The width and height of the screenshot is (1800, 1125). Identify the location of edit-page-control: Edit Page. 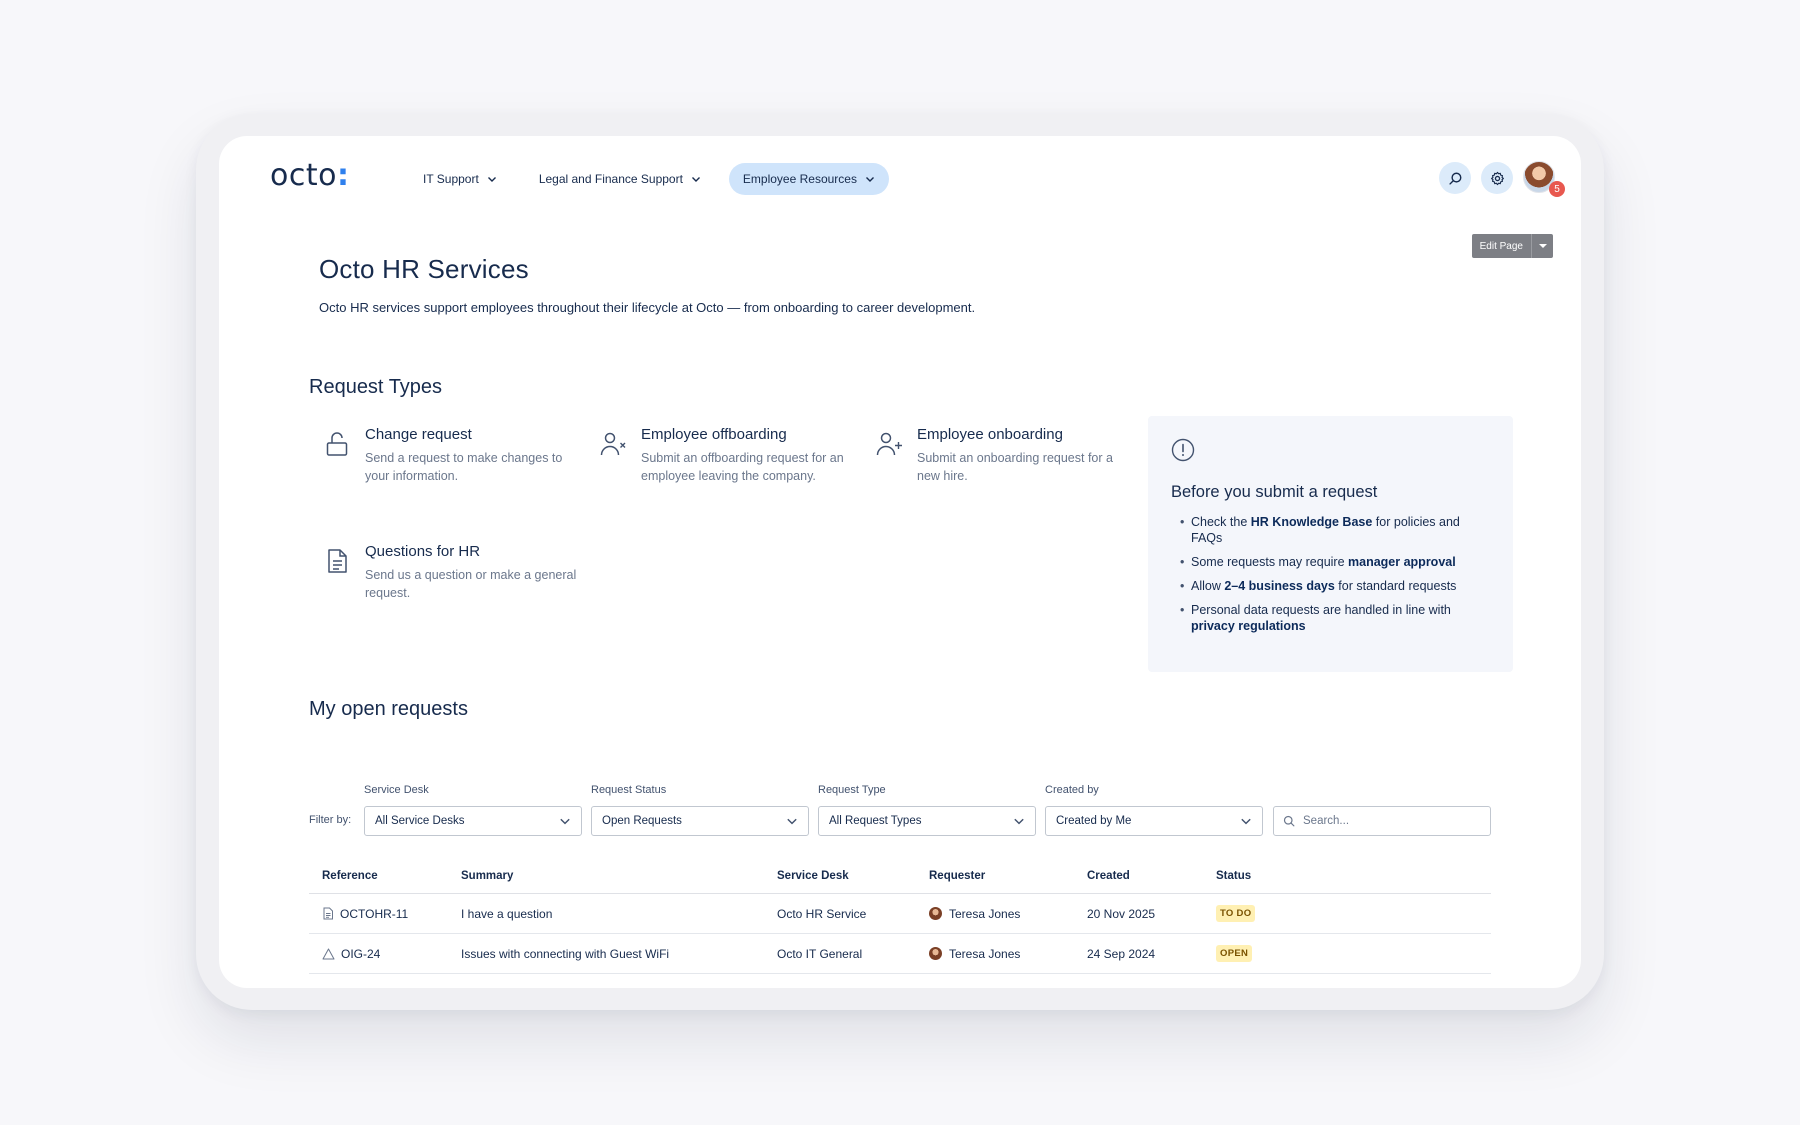
(1512, 246).